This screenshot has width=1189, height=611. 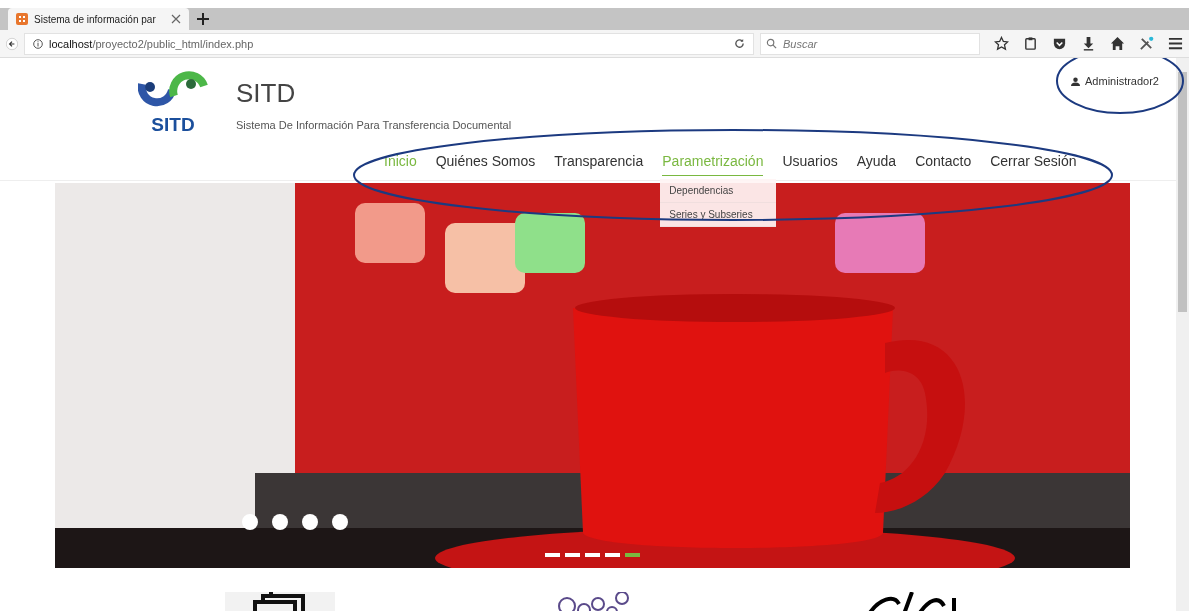 I want to click on browser-tab: Sistema de información par, so click(x=98, y=19).